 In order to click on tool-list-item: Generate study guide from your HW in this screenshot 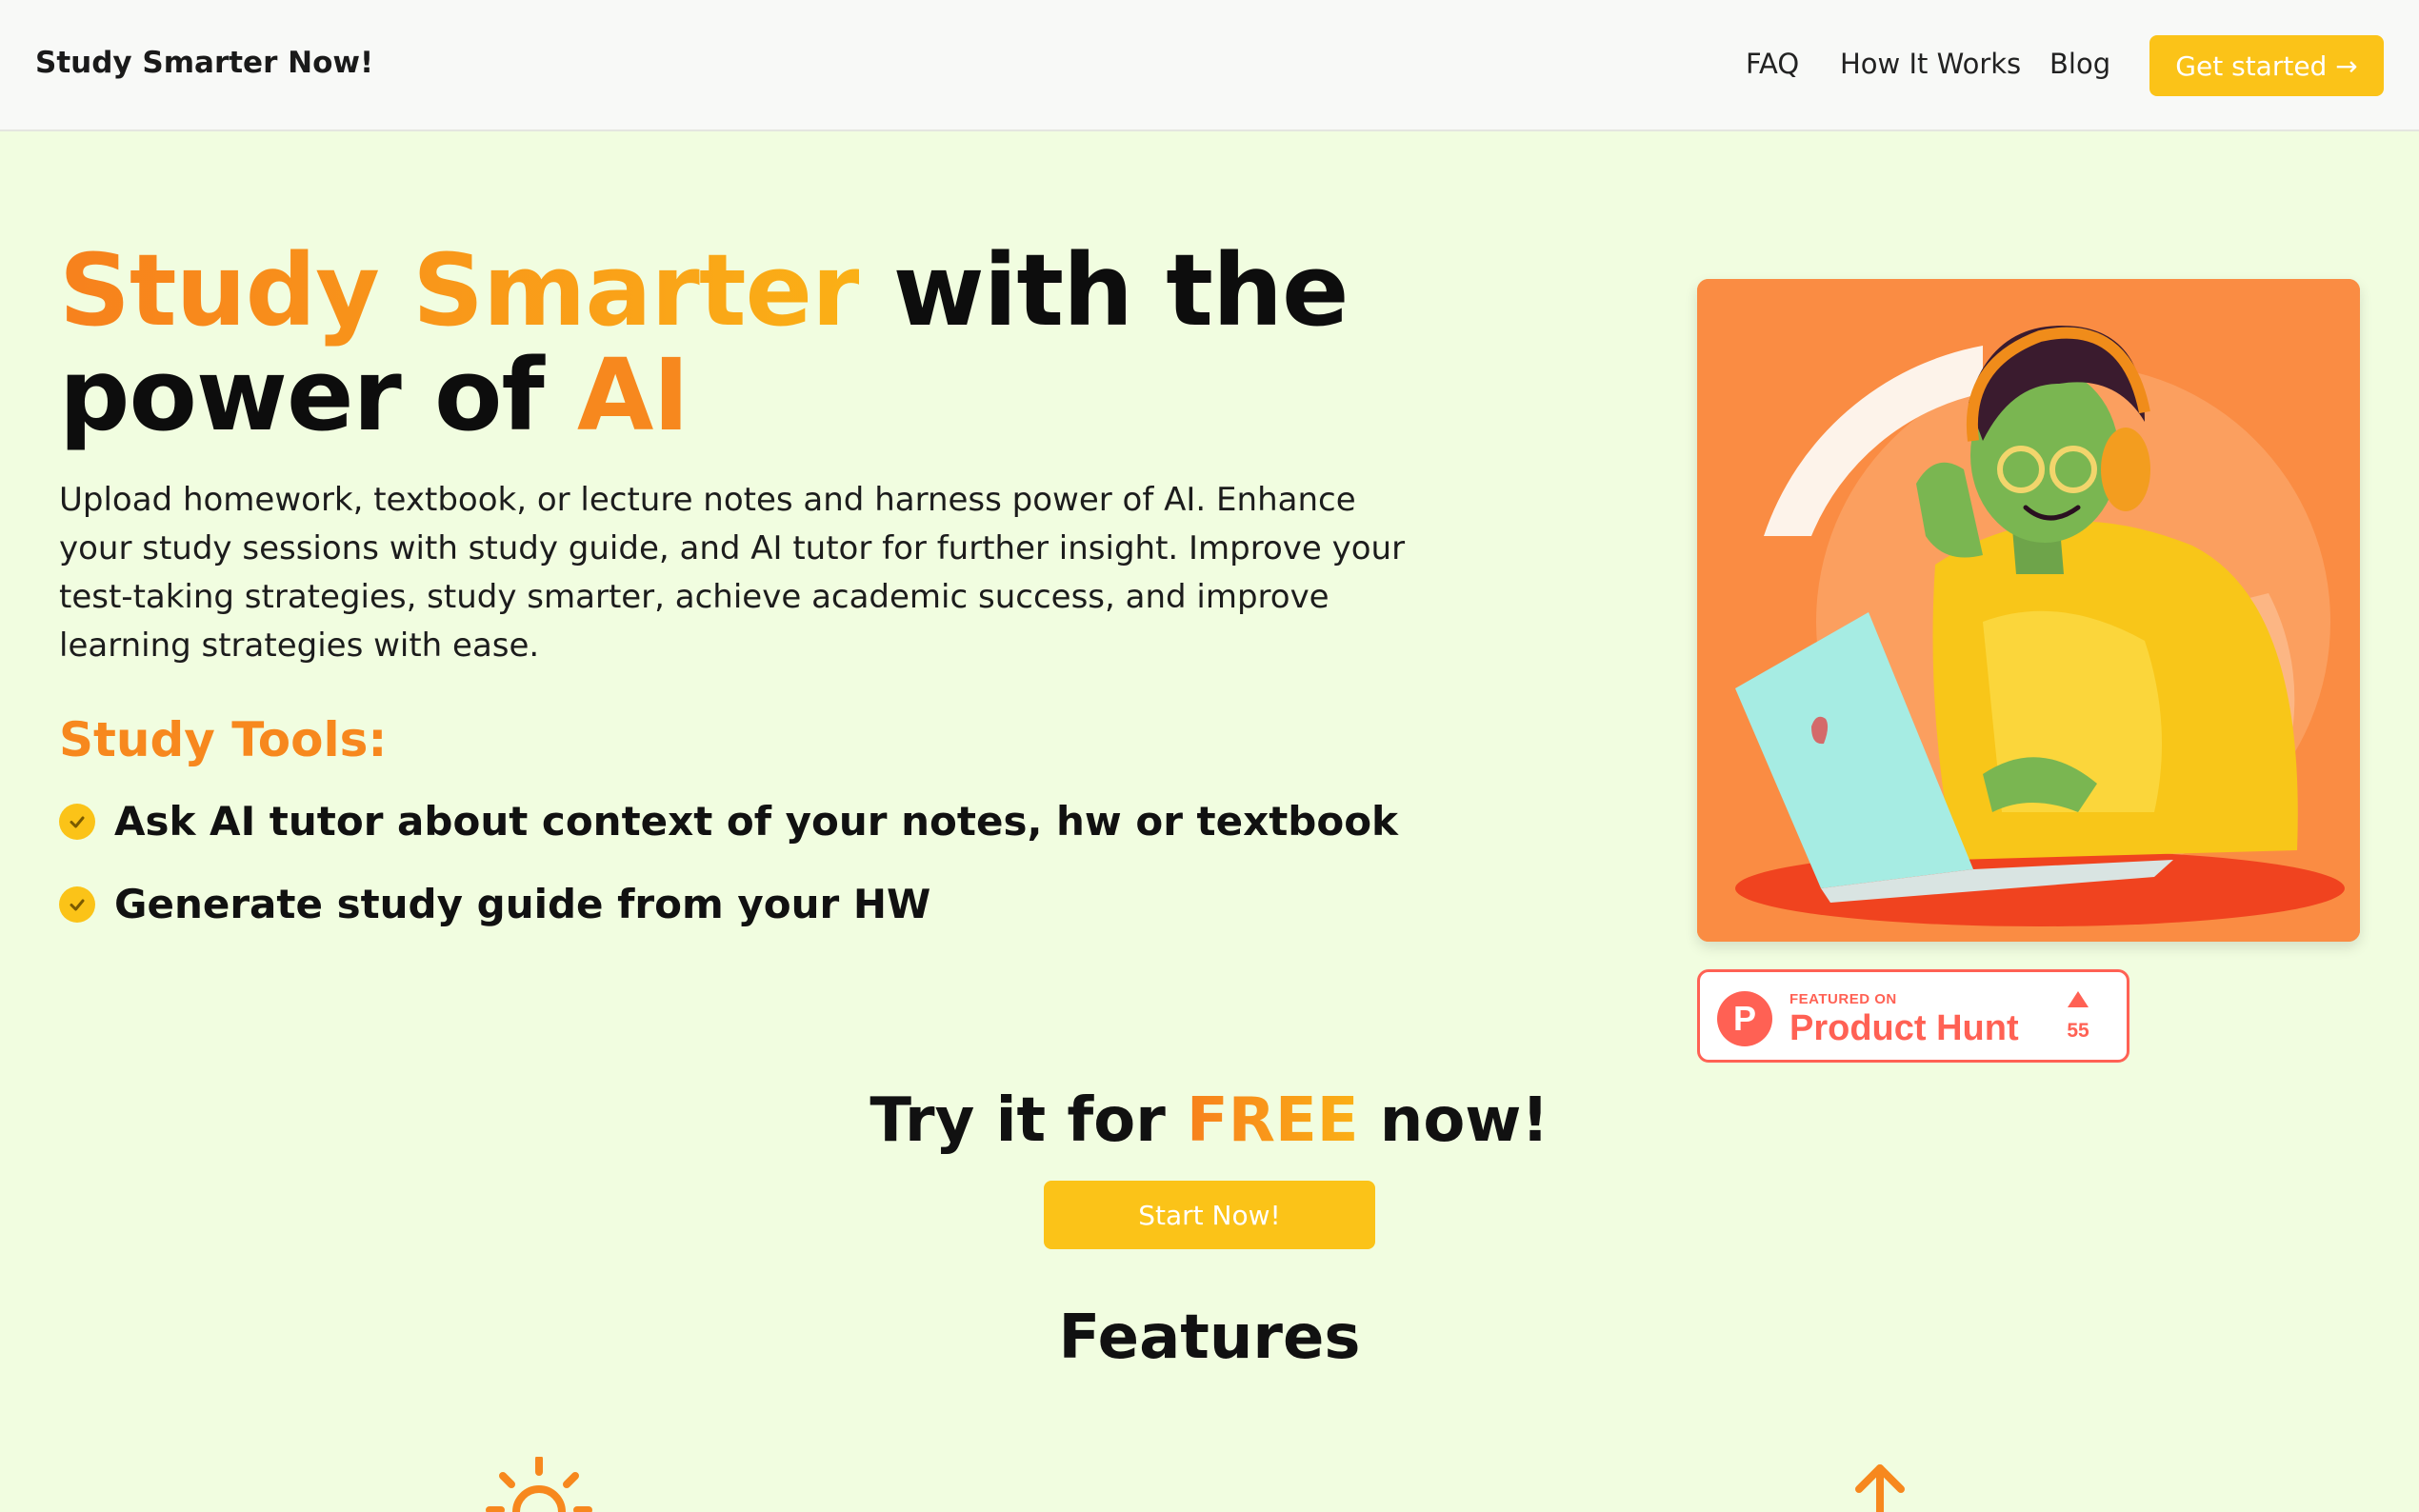, I will do `click(495, 904)`.